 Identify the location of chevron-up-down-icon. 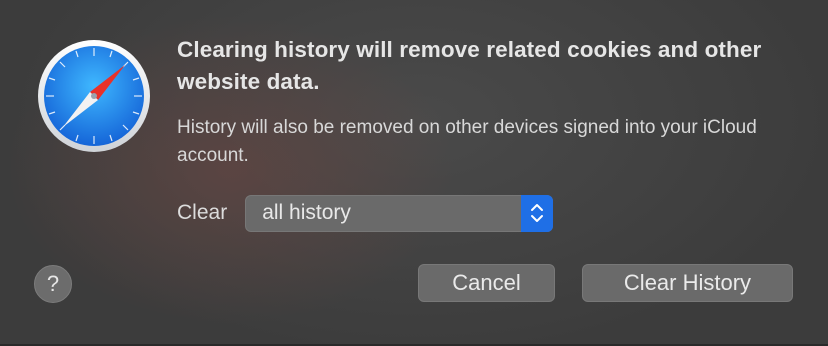
(537, 213).